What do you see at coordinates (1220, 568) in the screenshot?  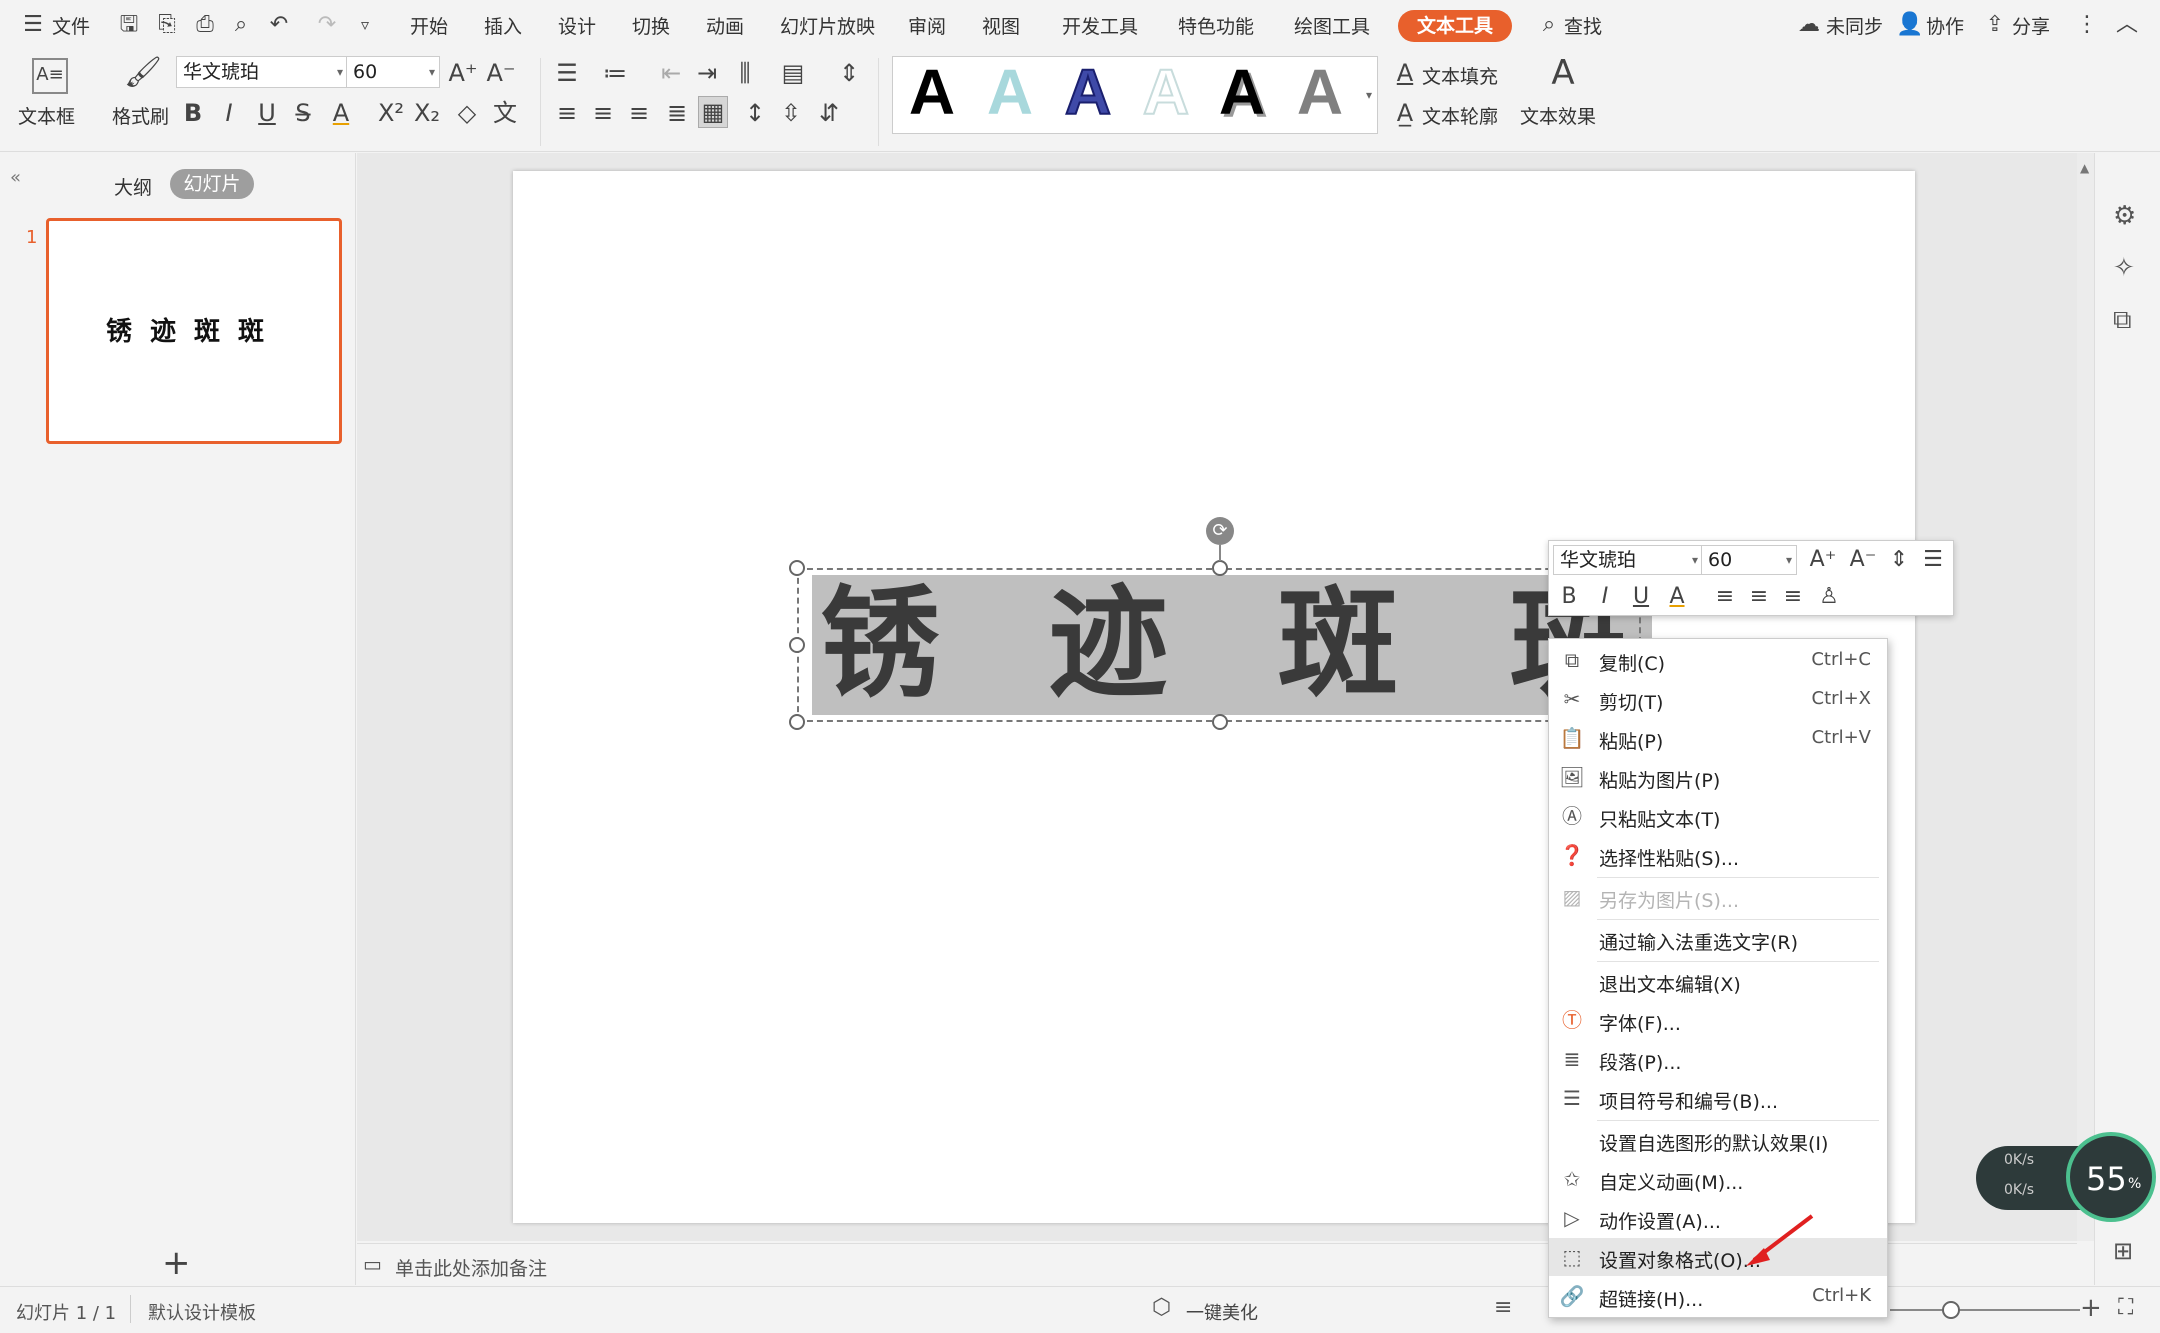 I see `resize-handle-n` at bounding box center [1220, 568].